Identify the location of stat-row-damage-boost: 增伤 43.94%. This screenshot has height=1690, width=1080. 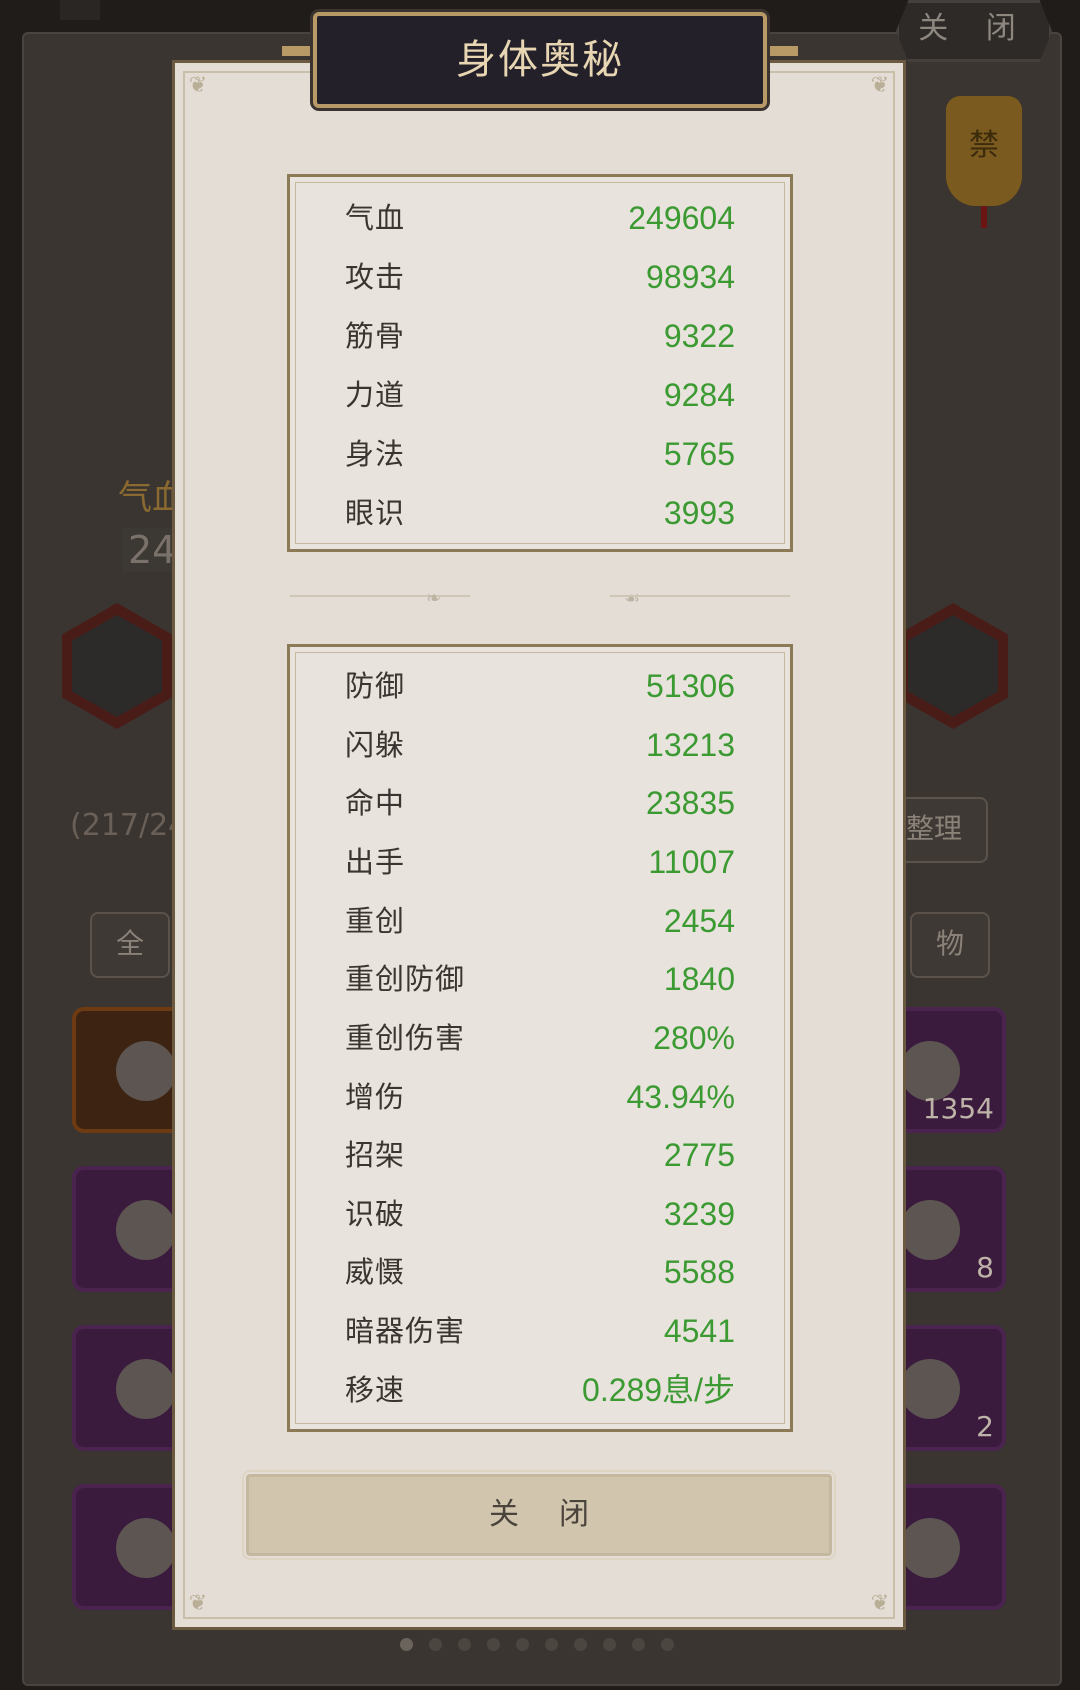
(540, 1097).